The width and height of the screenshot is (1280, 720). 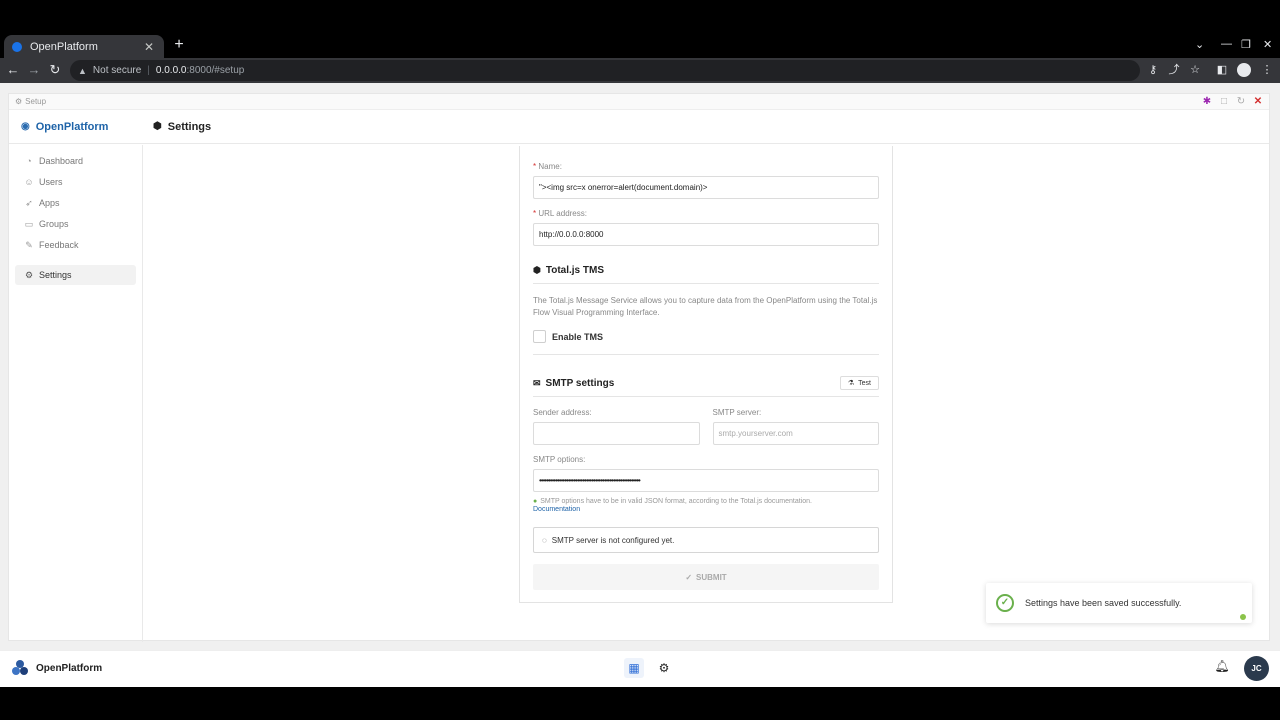 What do you see at coordinates (1103, 603) in the screenshot?
I see `toast-message: Settings have been saved successfully.` at bounding box center [1103, 603].